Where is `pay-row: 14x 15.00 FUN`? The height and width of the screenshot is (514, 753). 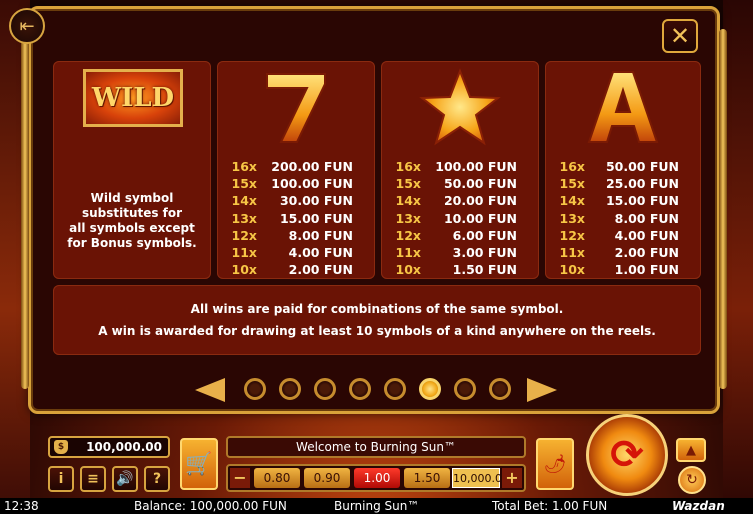 pay-row: 14x 15.00 FUN is located at coordinates (623, 200).